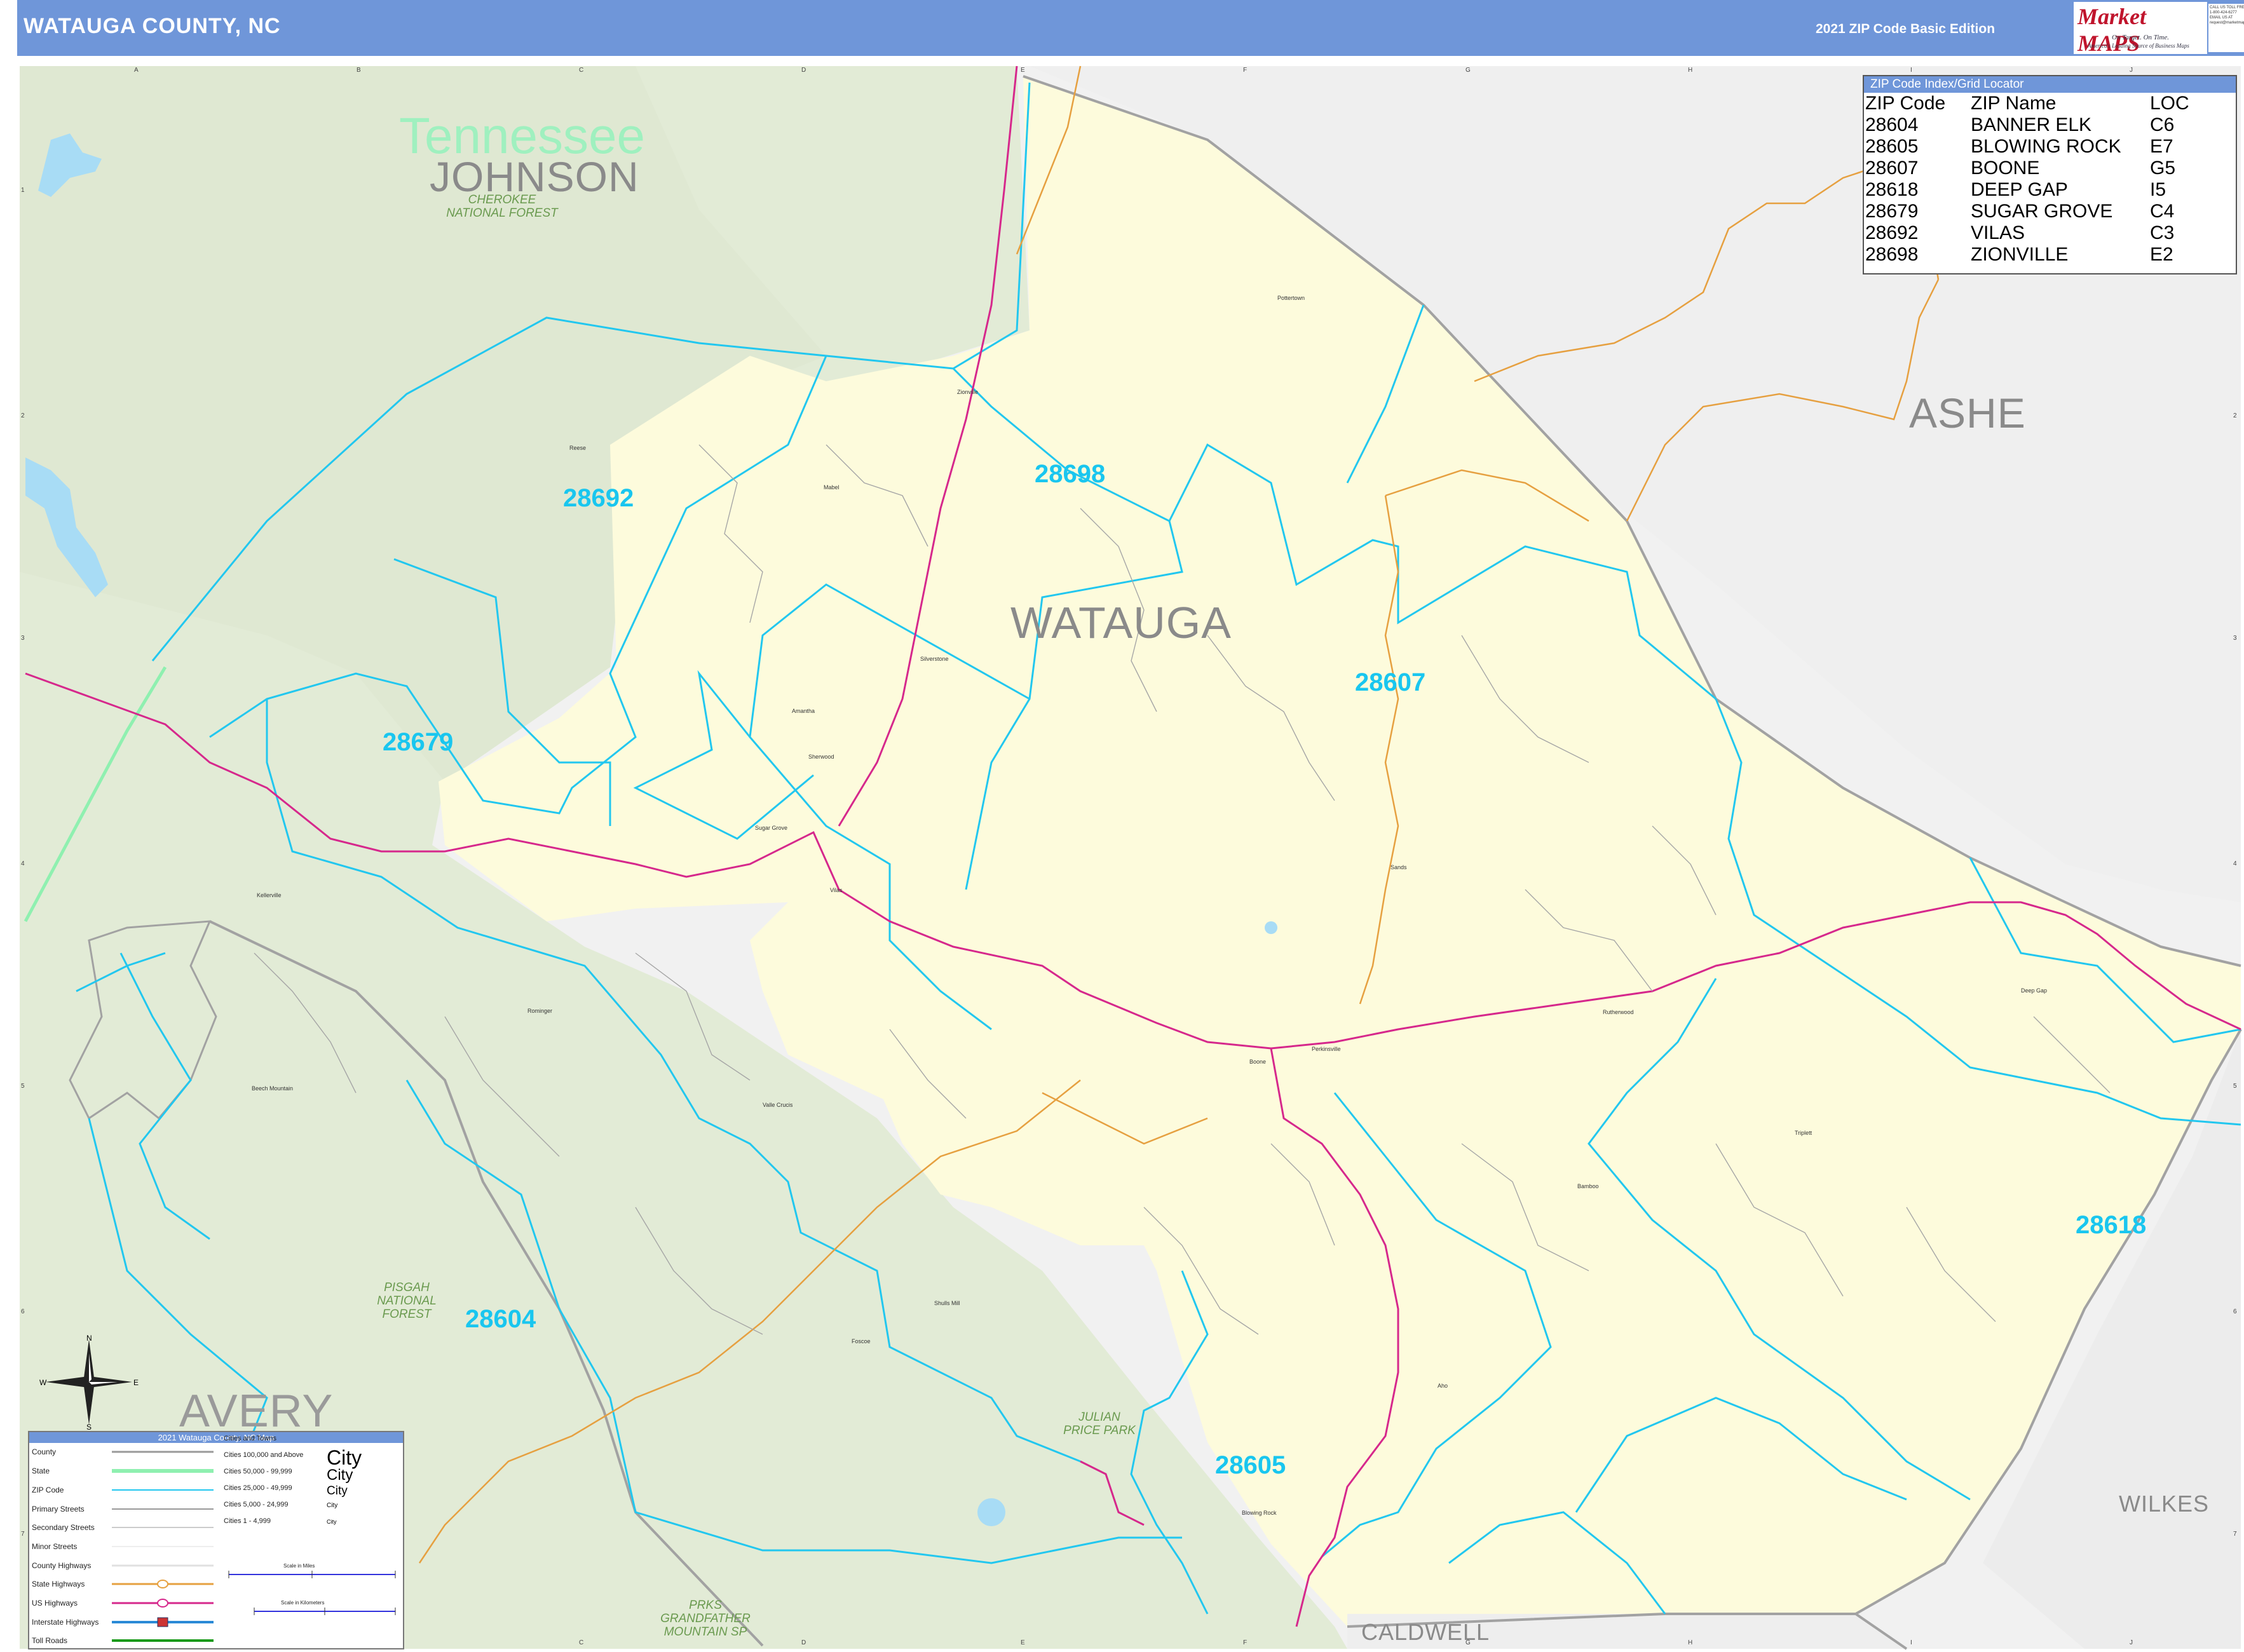  Describe the element at coordinates (325, 1612) in the screenshot. I see `scale-bar-km` at that location.